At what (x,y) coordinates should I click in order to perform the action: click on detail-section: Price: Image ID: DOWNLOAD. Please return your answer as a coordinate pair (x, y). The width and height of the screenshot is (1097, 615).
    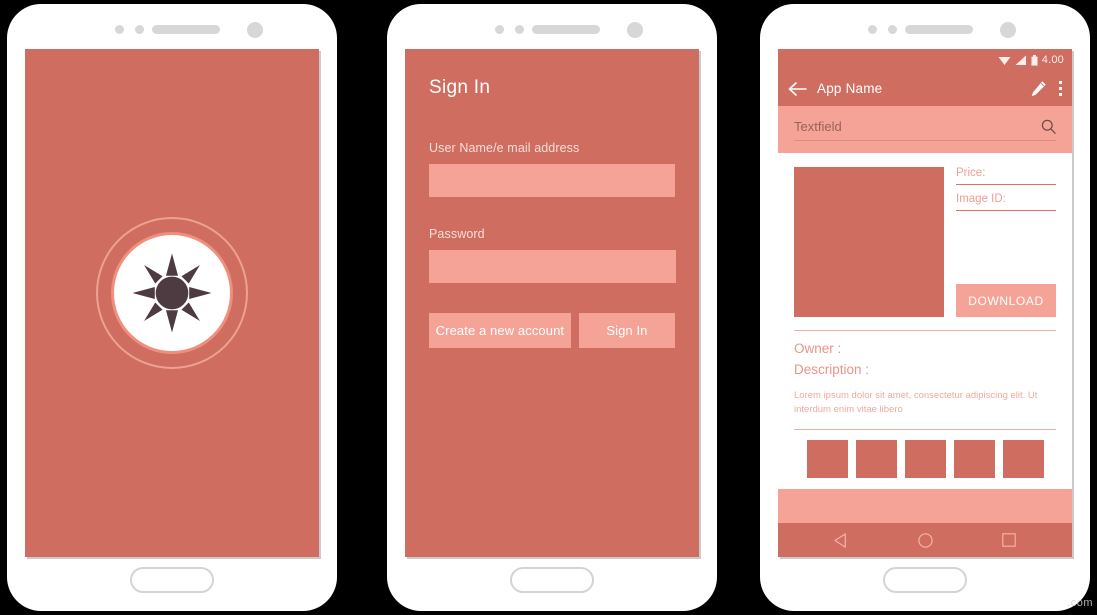
    Looking at the image, I should click on (925, 235).